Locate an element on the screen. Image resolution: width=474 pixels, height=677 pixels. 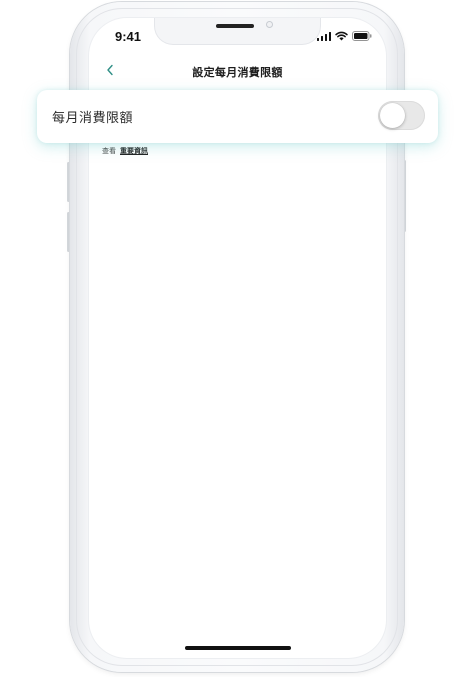
status-icons is located at coordinates (344, 36).